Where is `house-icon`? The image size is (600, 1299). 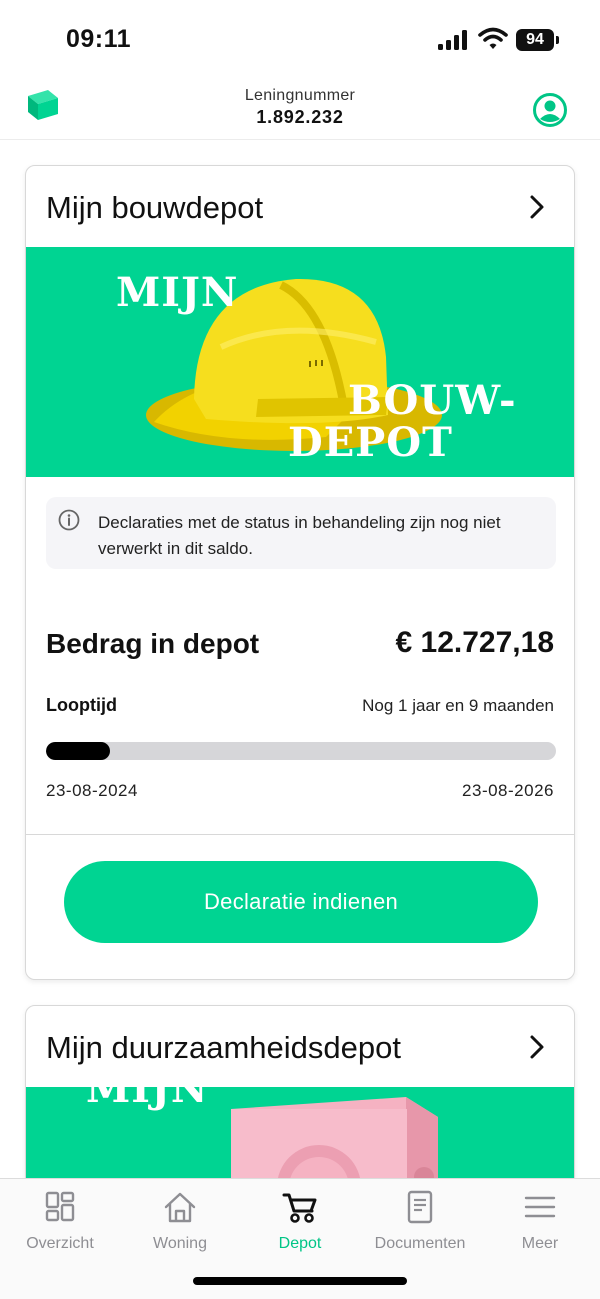
house-icon is located at coordinates (180, 1207).